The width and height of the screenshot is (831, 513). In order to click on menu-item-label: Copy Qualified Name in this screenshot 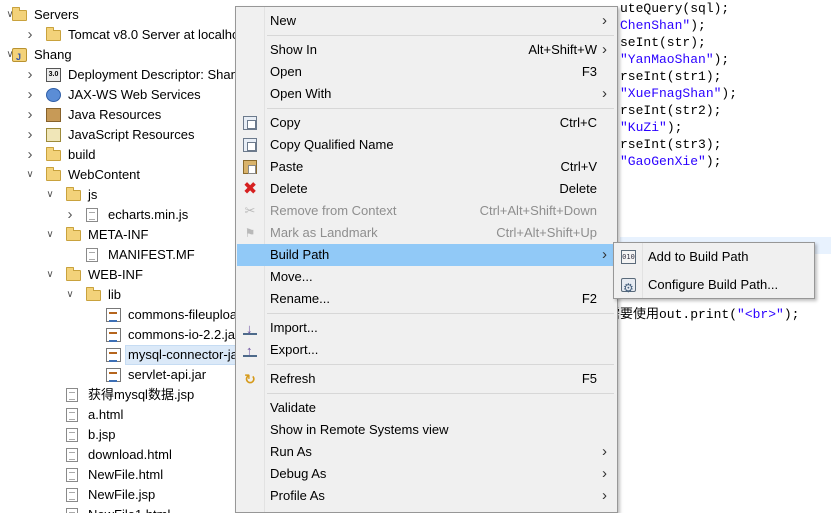, I will do `click(332, 144)`.